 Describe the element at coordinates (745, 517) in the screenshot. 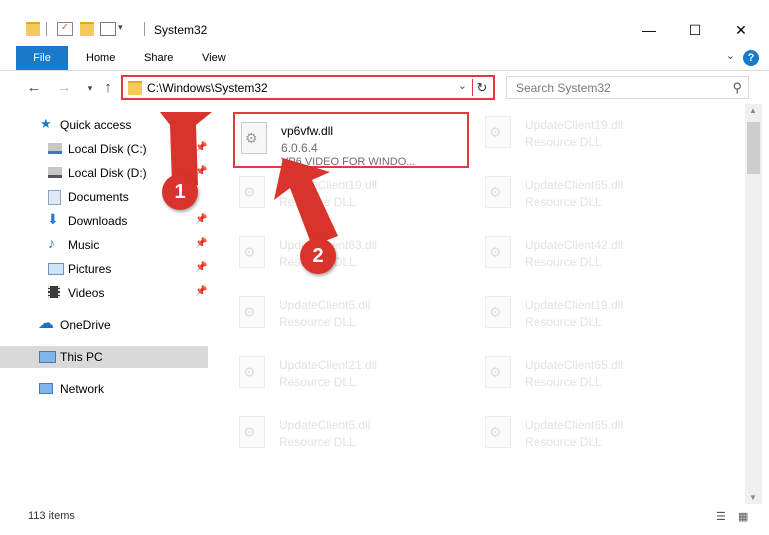

I see `large-icons-view-icon: ▦` at that location.